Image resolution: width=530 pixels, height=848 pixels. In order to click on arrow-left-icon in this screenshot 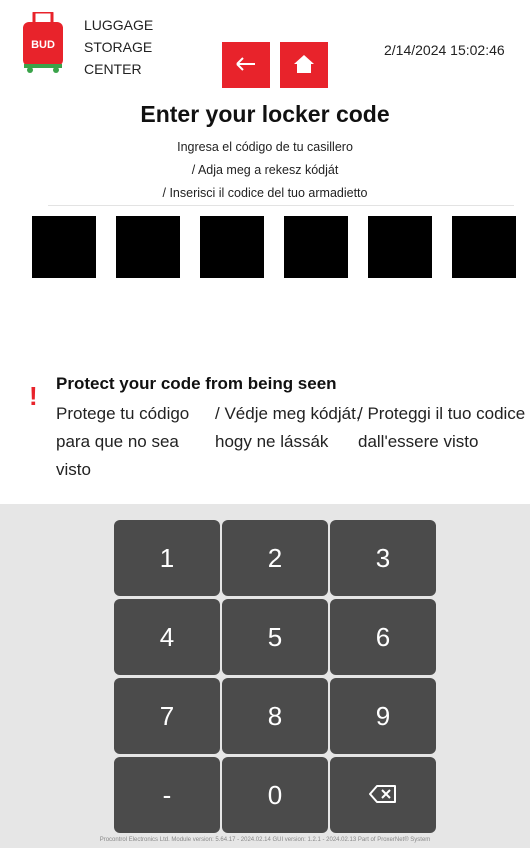, I will do `click(246, 65)`.